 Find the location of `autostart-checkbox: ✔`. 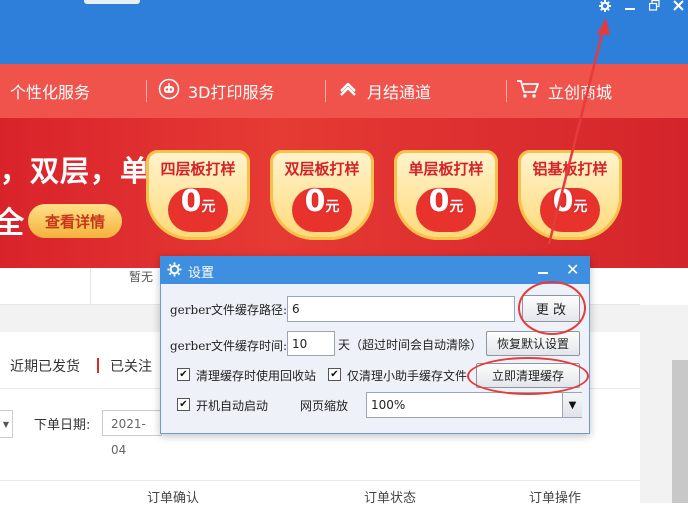

autostart-checkbox: ✔ is located at coordinates (183, 404).